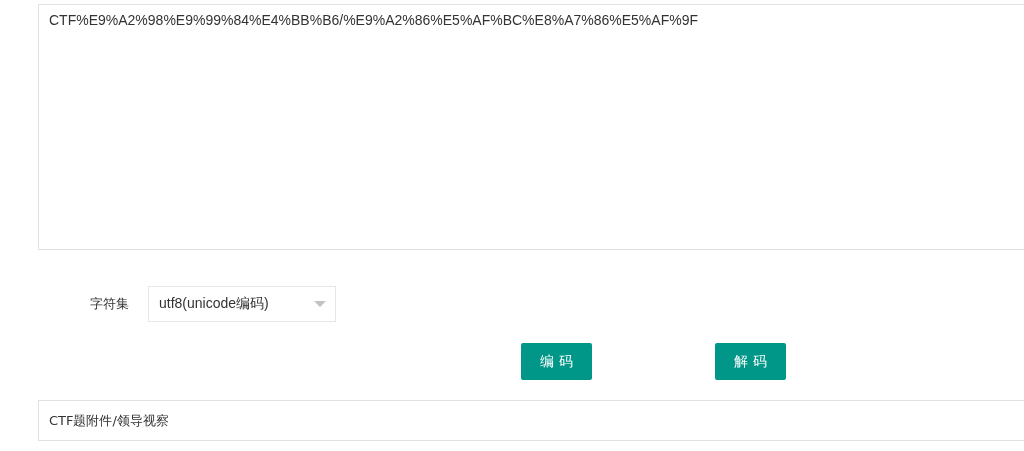 The width and height of the screenshot is (1024, 451). I want to click on encode-button: 编 码, so click(556, 361).